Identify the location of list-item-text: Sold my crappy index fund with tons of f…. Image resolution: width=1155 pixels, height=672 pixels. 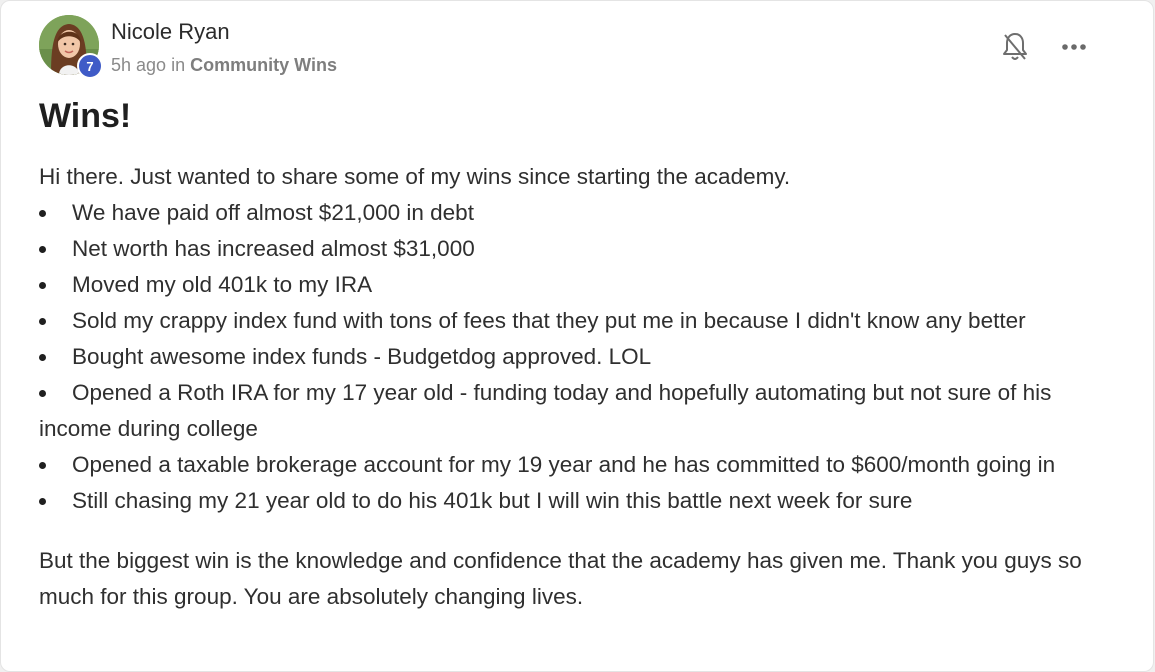
(549, 320).